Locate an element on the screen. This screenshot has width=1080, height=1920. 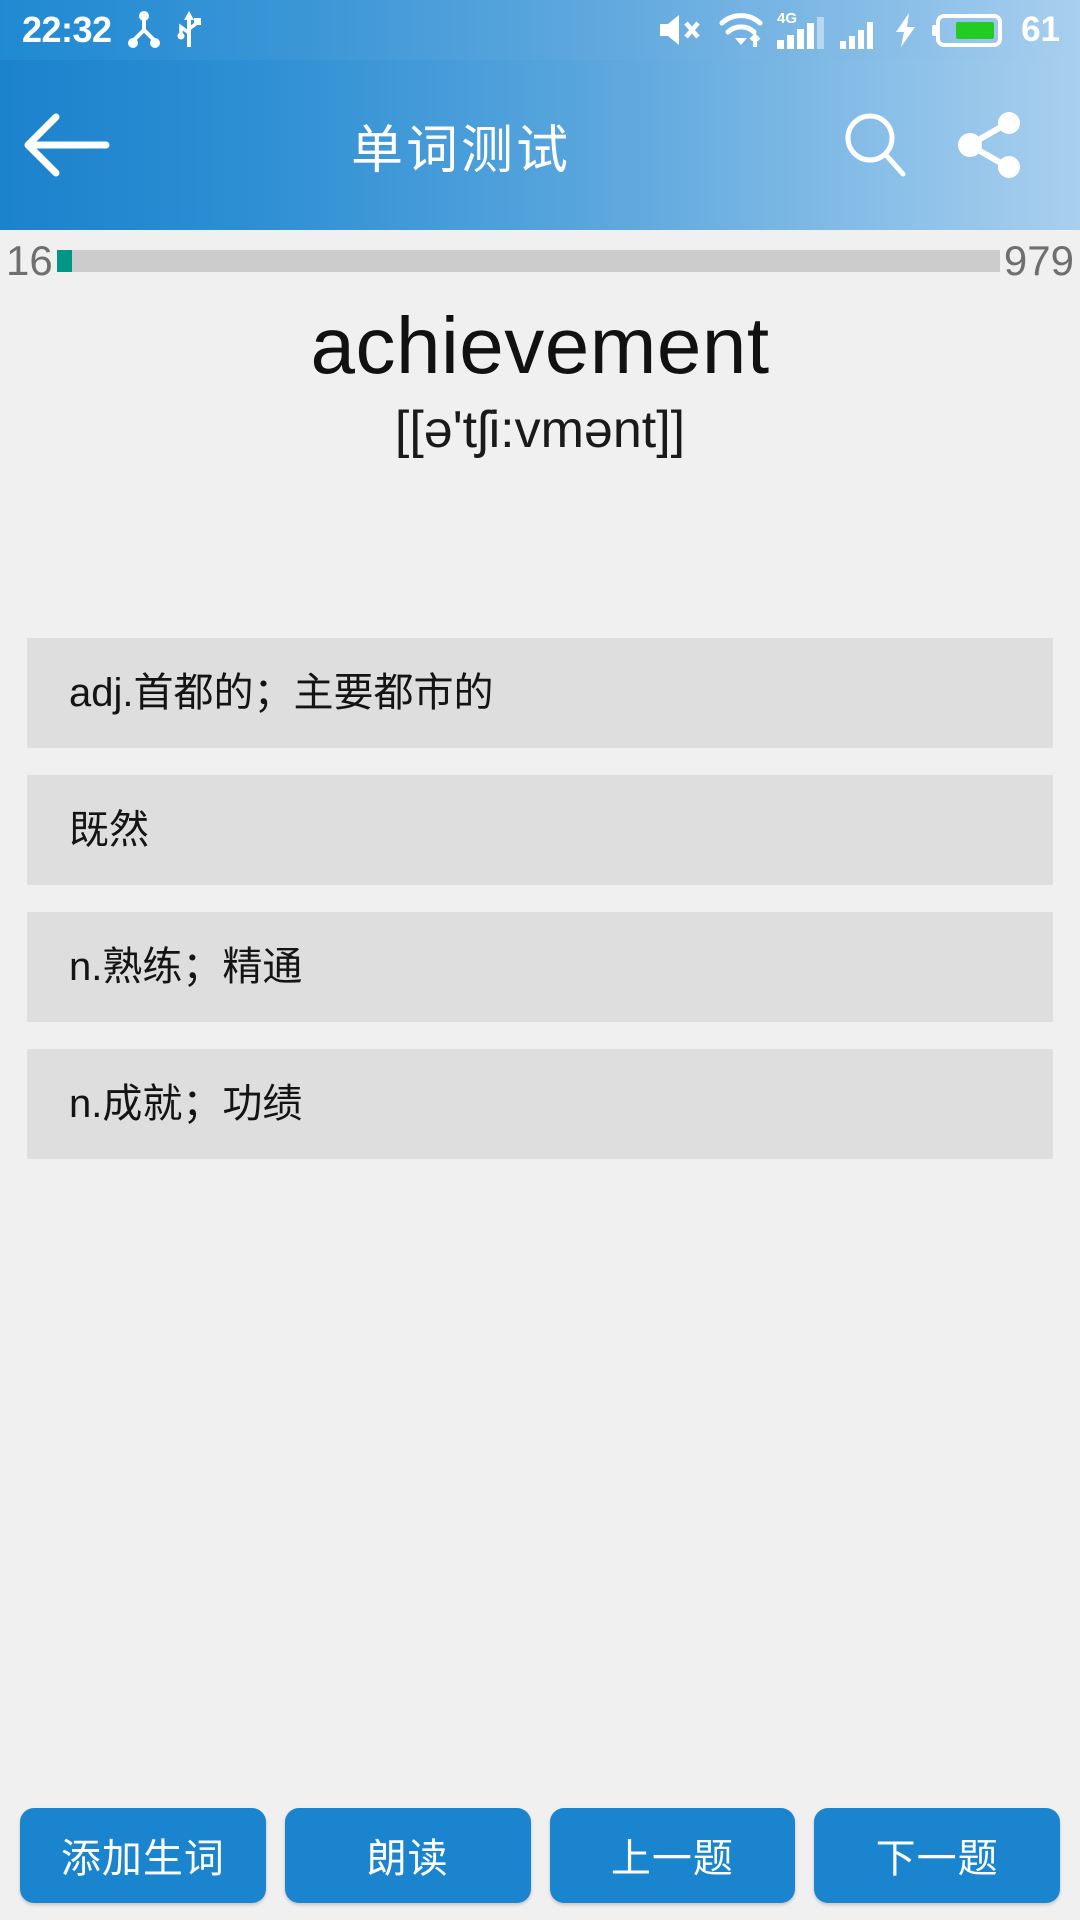
status-clock: 22:32 is located at coordinates (67, 29).